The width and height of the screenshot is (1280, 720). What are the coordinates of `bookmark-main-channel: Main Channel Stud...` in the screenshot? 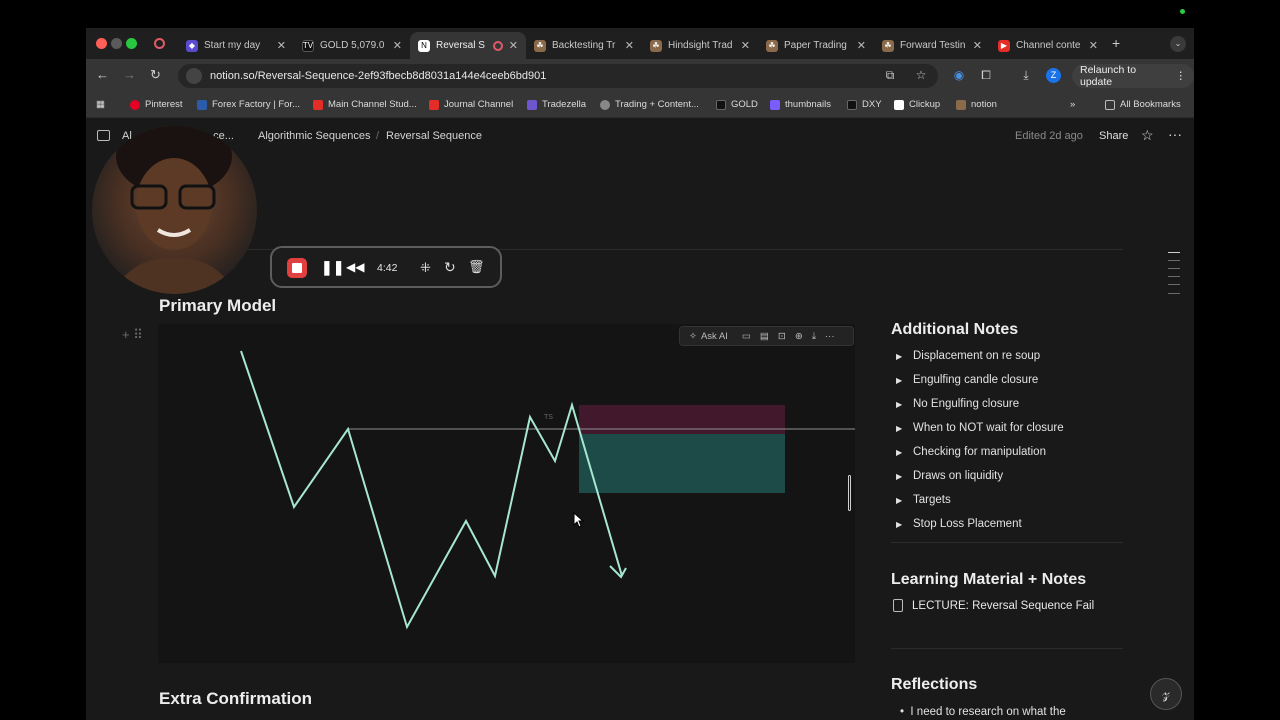 It's located at (365, 104).